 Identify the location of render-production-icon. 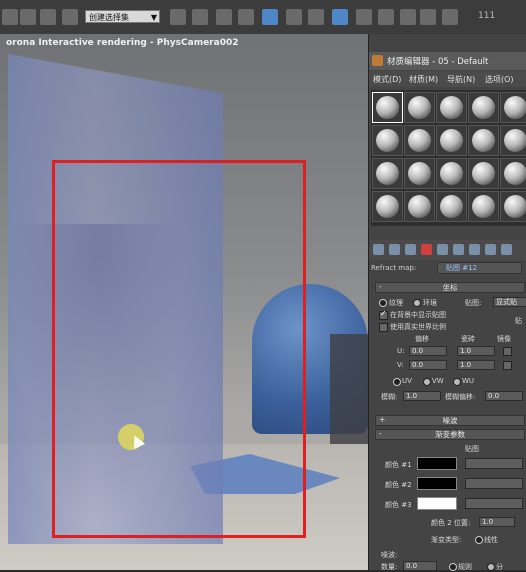
(408, 17).